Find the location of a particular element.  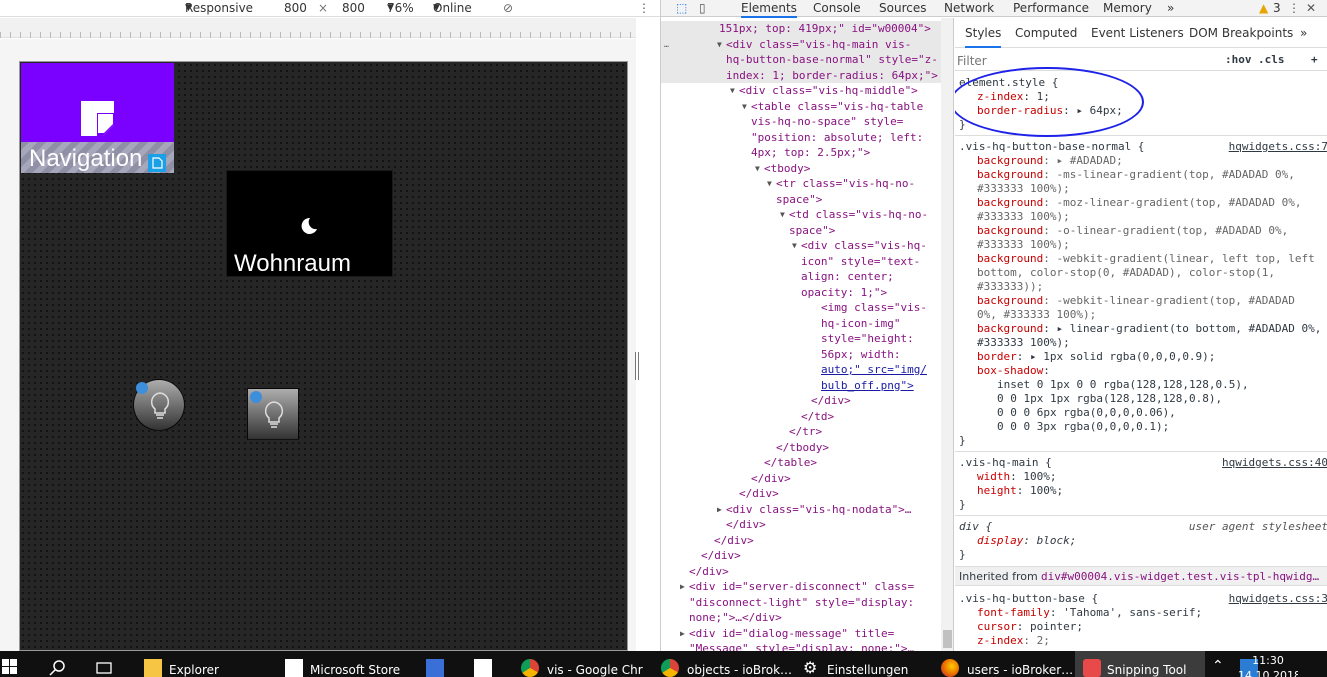

dom-node-line: ▶ <div id="dialog-message" title= is located at coordinates (801, 634).